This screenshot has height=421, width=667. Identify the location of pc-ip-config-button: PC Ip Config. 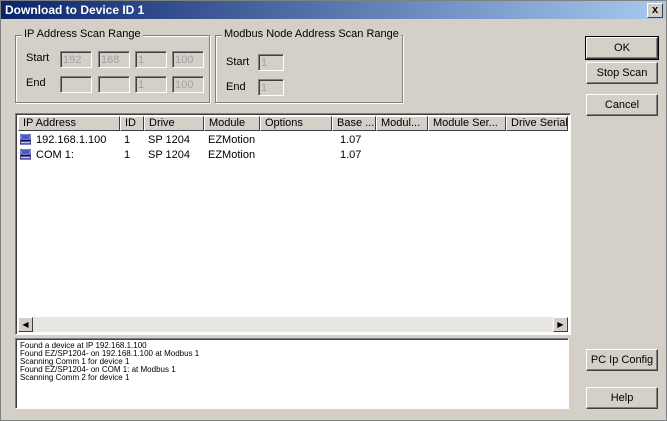
(622, 360).